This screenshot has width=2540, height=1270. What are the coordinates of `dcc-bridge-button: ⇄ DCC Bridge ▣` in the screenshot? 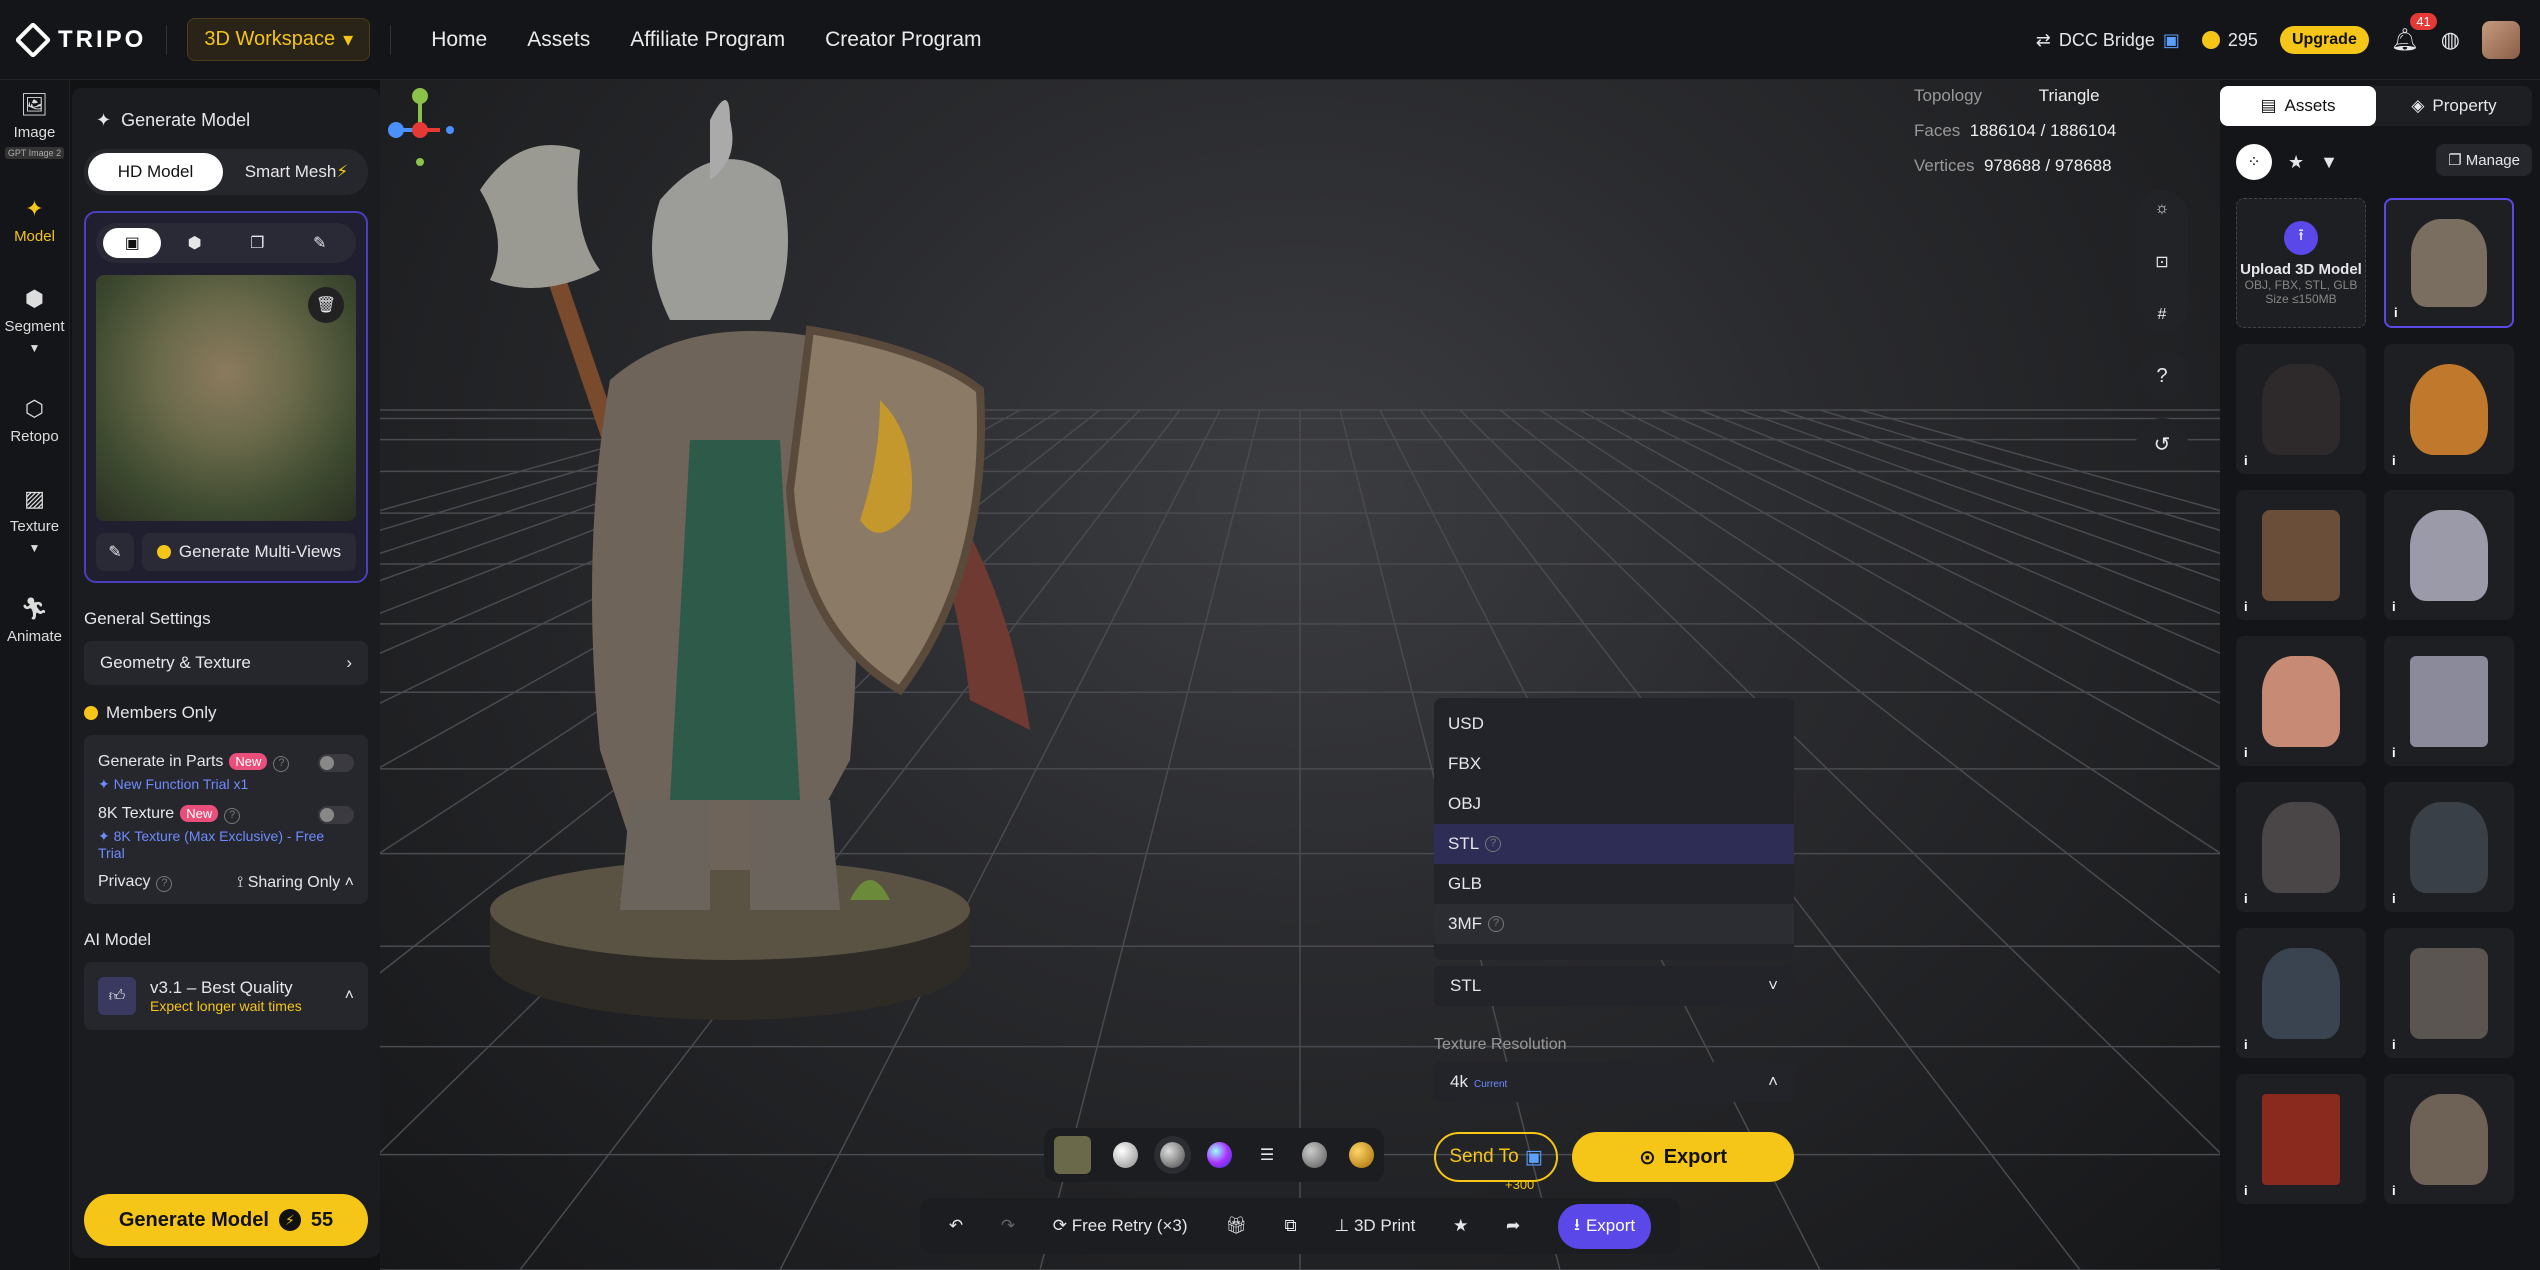 It's located at (2108, 40).